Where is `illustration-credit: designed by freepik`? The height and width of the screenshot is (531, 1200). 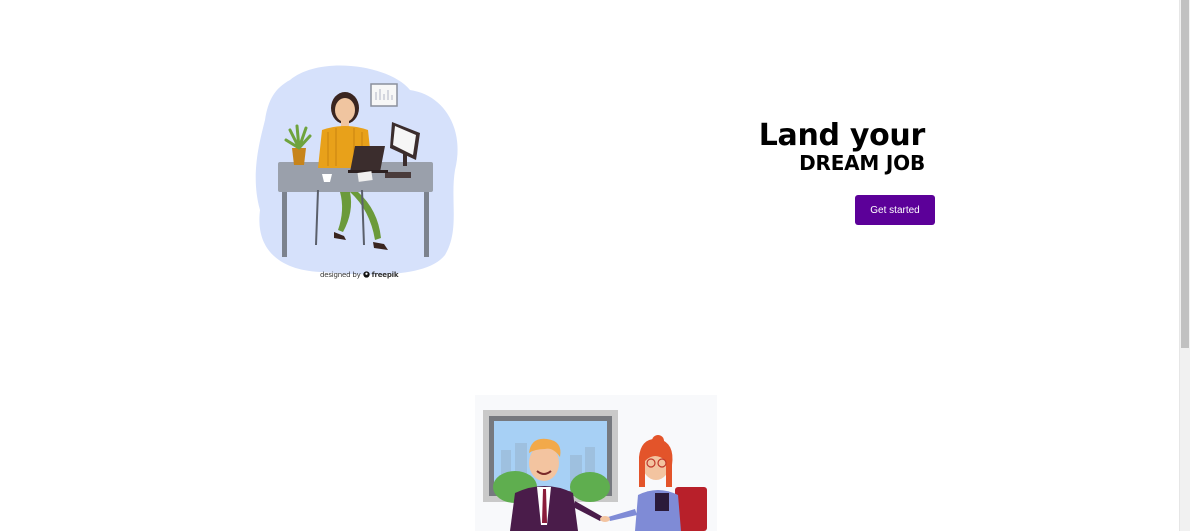
illustration-credit: designed by freepik is located at coordinates (359, 275).